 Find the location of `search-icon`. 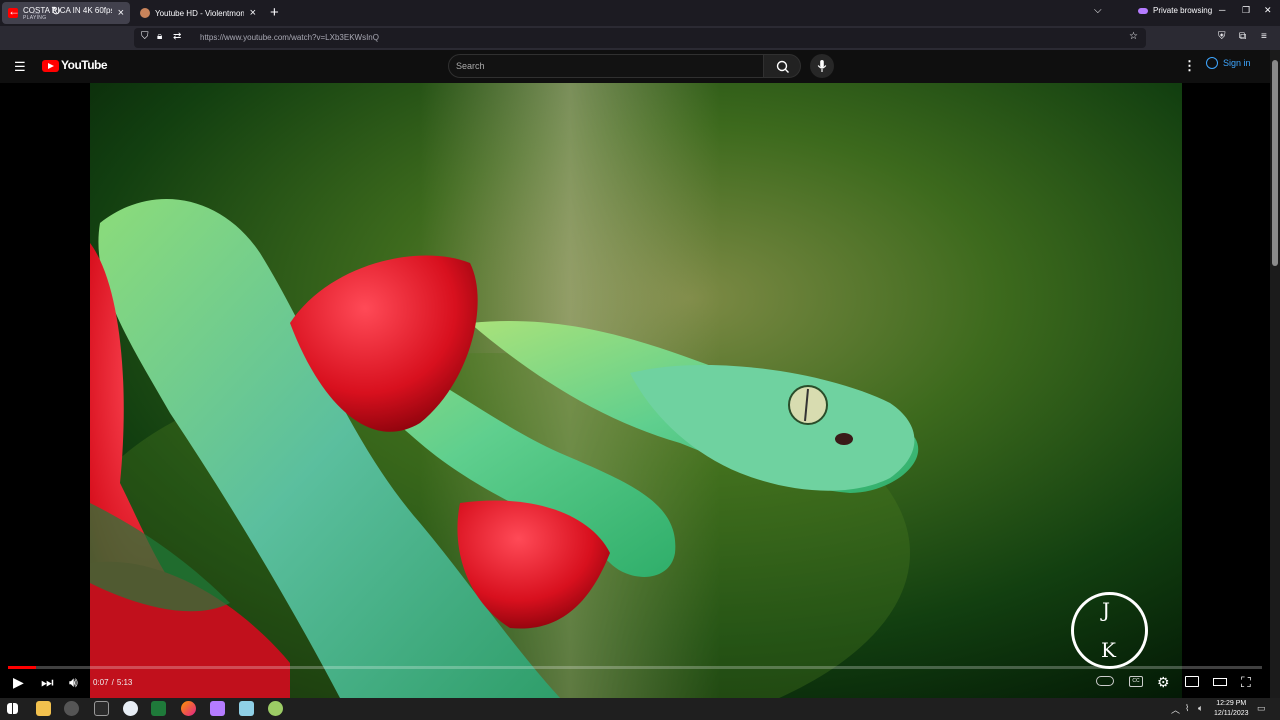

search-icon is located at coordinates (782, 66).